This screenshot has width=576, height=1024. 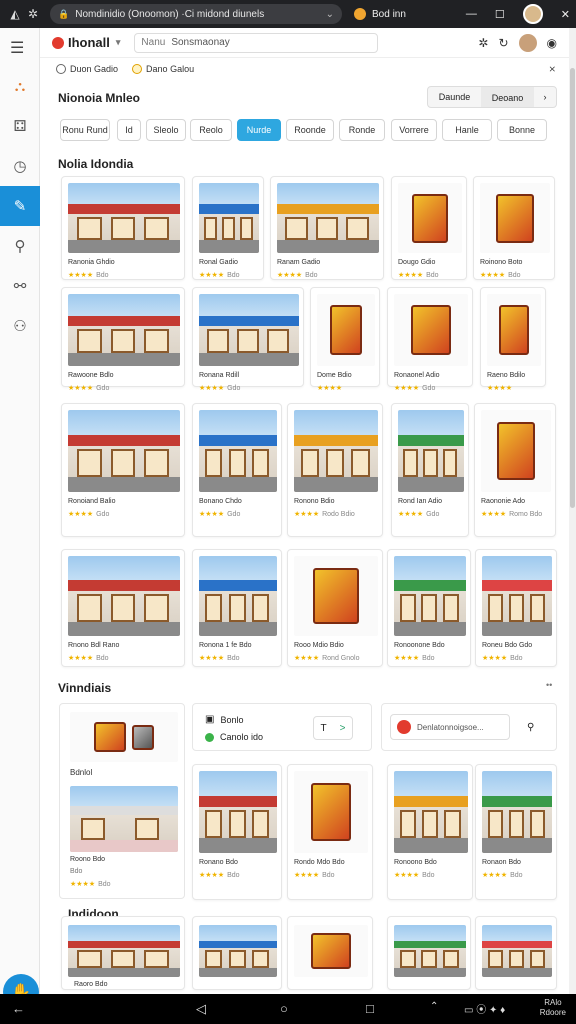 I want to click on sort-option-1: Daunde, so click(x=454, y=97).